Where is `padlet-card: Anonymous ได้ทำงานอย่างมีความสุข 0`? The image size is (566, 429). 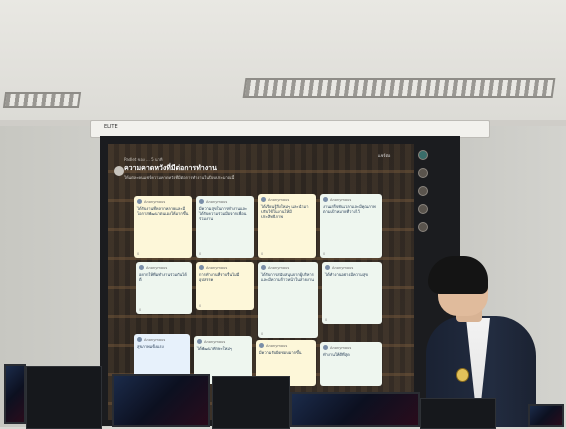 padlet-card: Anonymous ได้ทำงานอย่างมีความสุข 0 is located at coordinates (352, 293).